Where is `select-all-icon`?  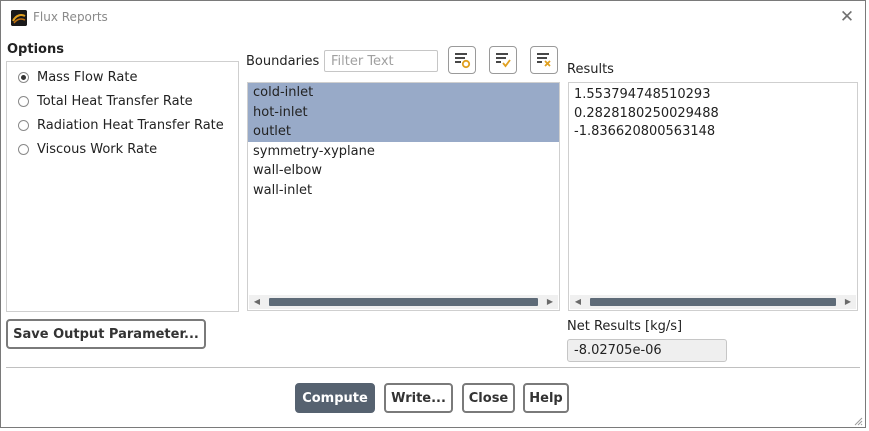 select-all-icon is located at coordinates (503, 60).